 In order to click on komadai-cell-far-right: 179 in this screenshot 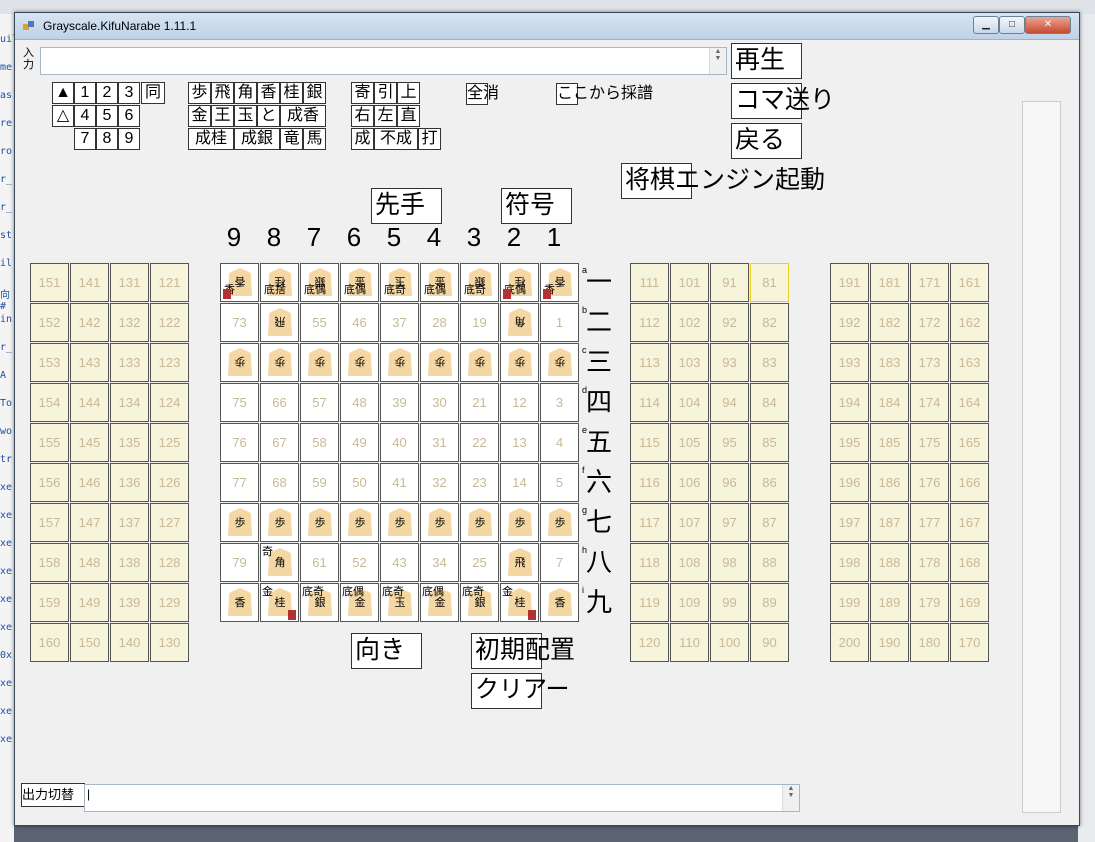, I will do `click(929, 602)`.